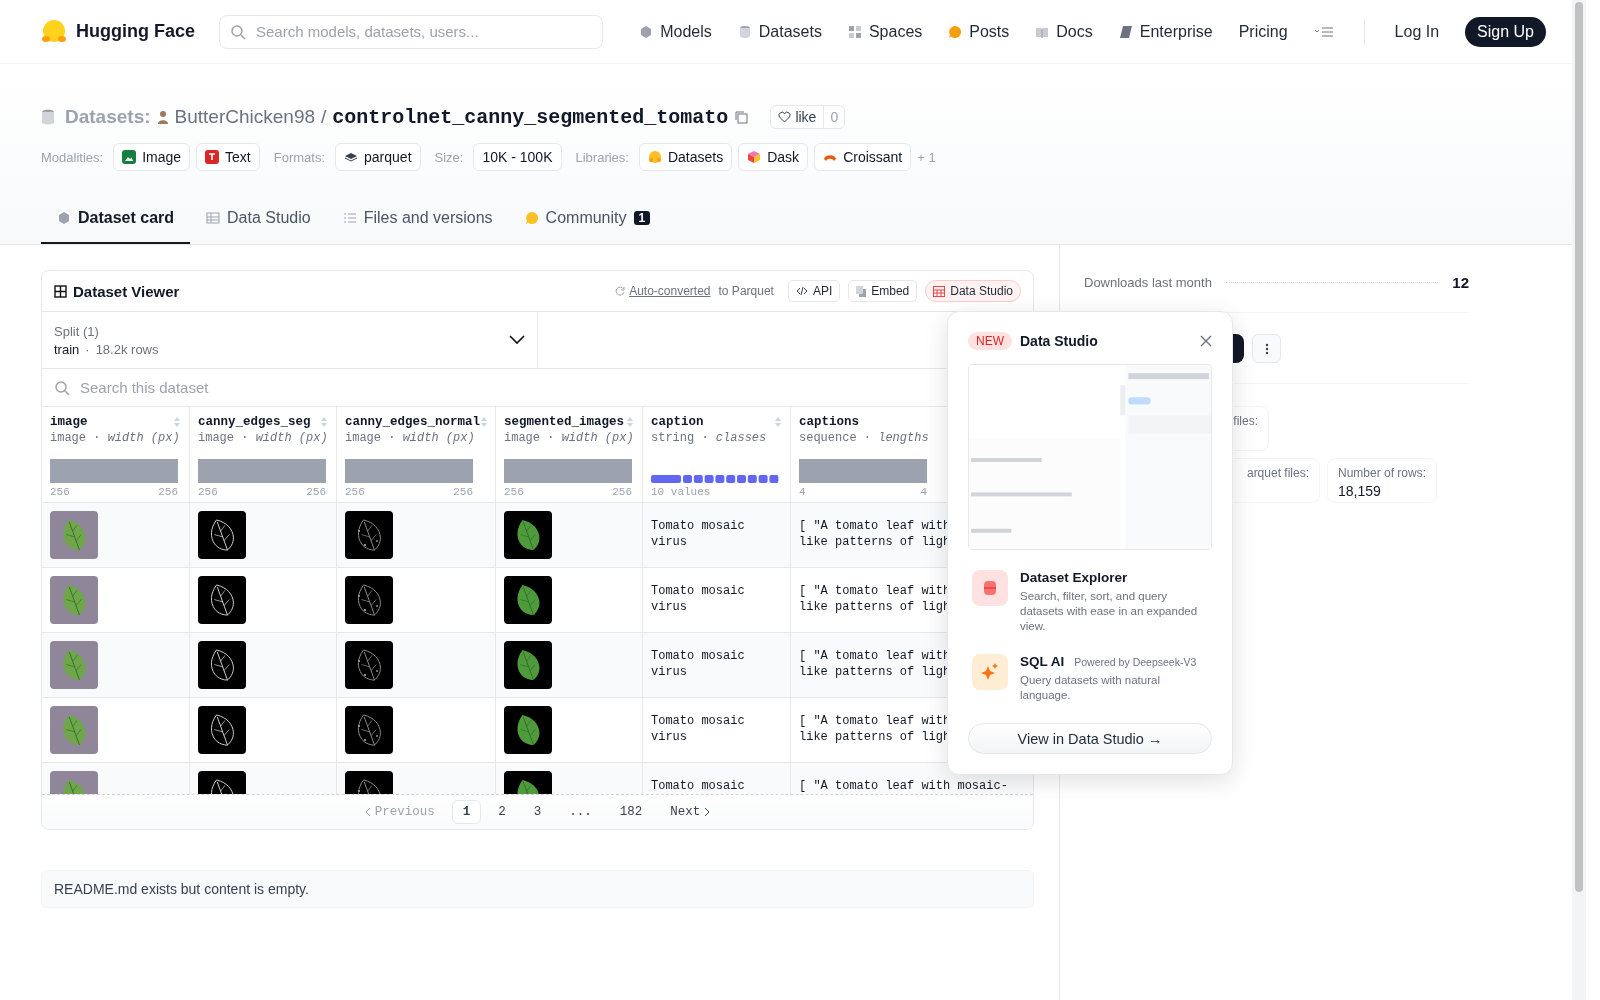  What do you see at coordinates (709, 438) in the screenshot?
I see `column-type: string · classes` at bounding box center [709, 438].